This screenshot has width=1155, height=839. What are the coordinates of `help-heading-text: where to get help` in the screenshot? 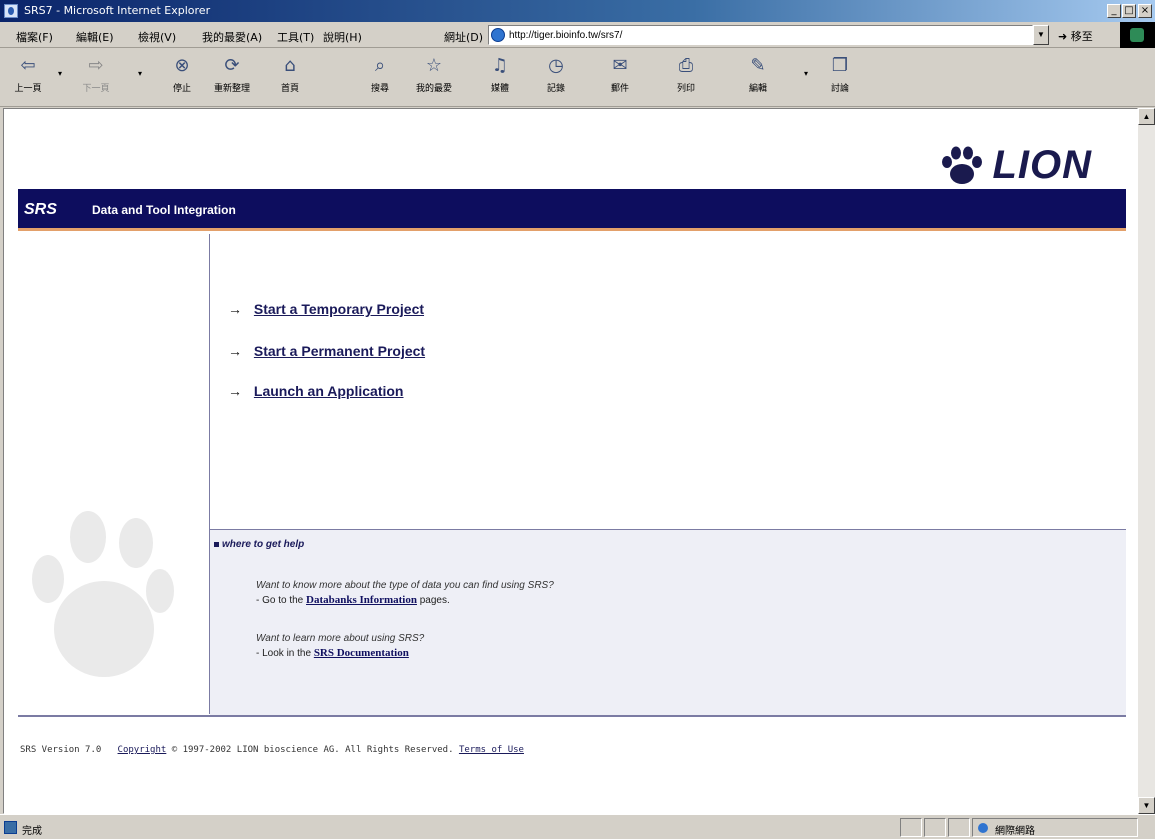 It's located at (263, 544).